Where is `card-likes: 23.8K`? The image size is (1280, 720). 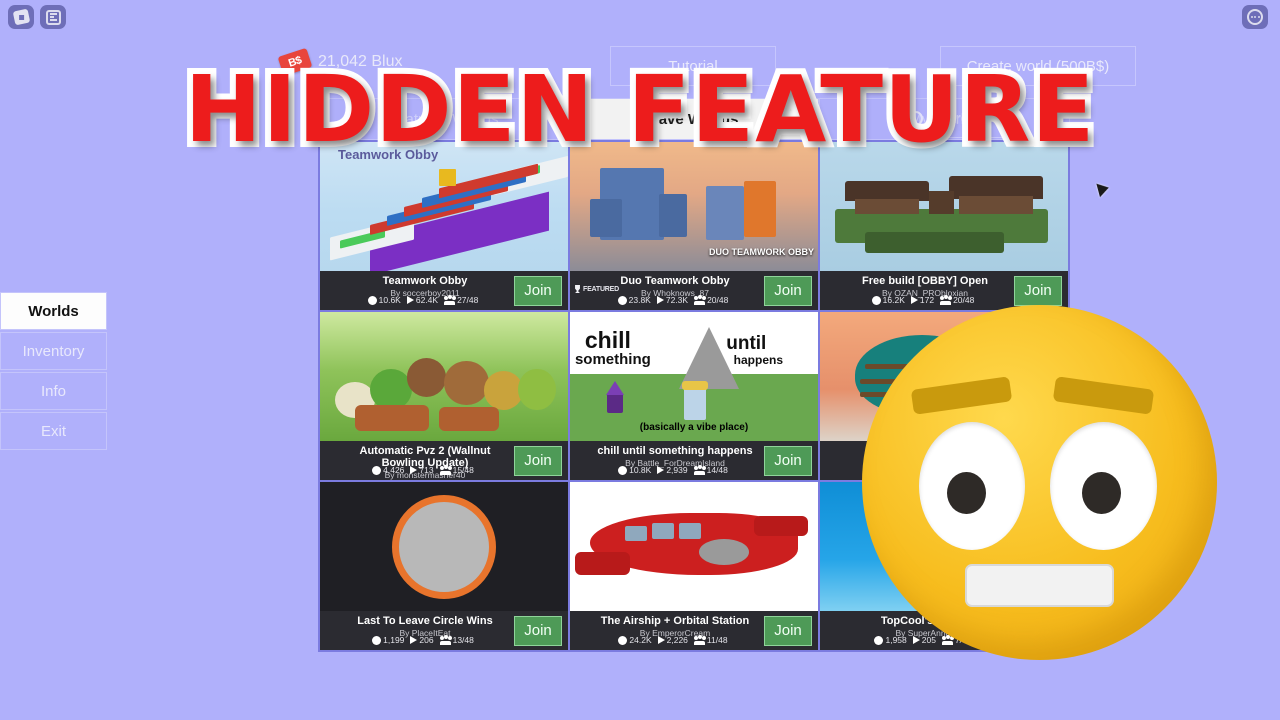 card-likes: 23.8K is located at coordinates (639, 300).